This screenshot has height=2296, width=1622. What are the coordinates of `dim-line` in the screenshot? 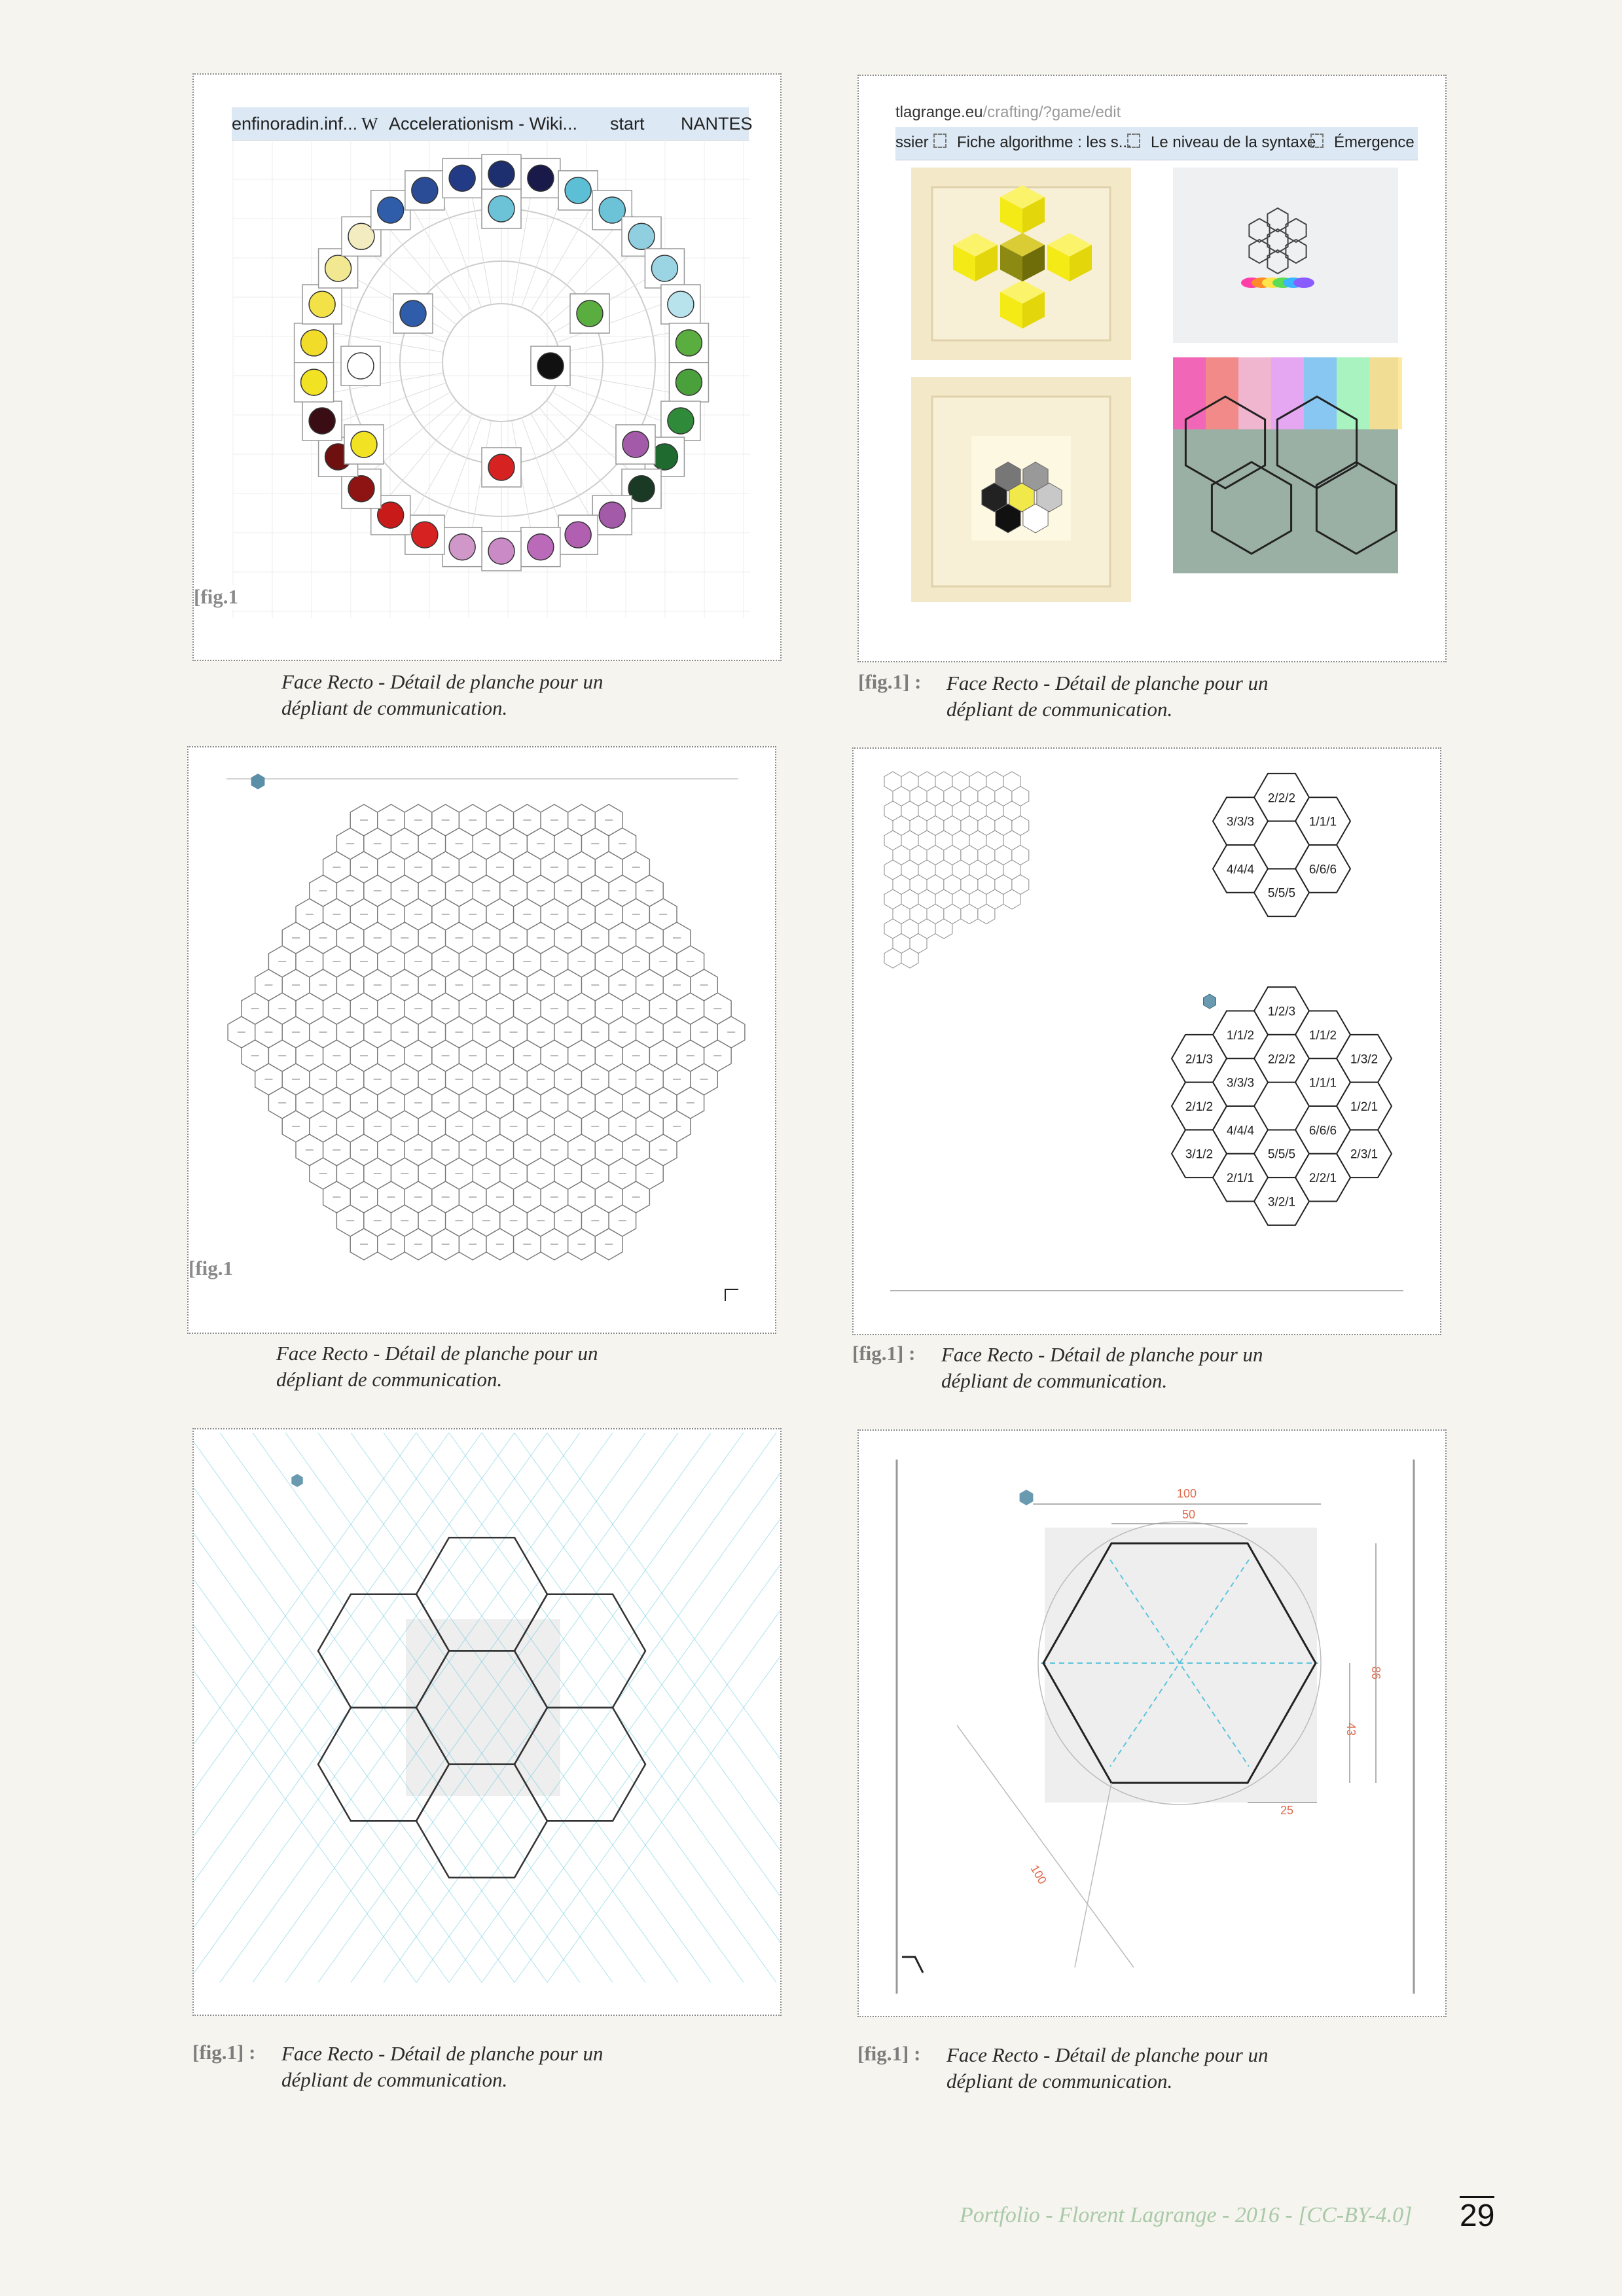 It's located at (1093, 1875).